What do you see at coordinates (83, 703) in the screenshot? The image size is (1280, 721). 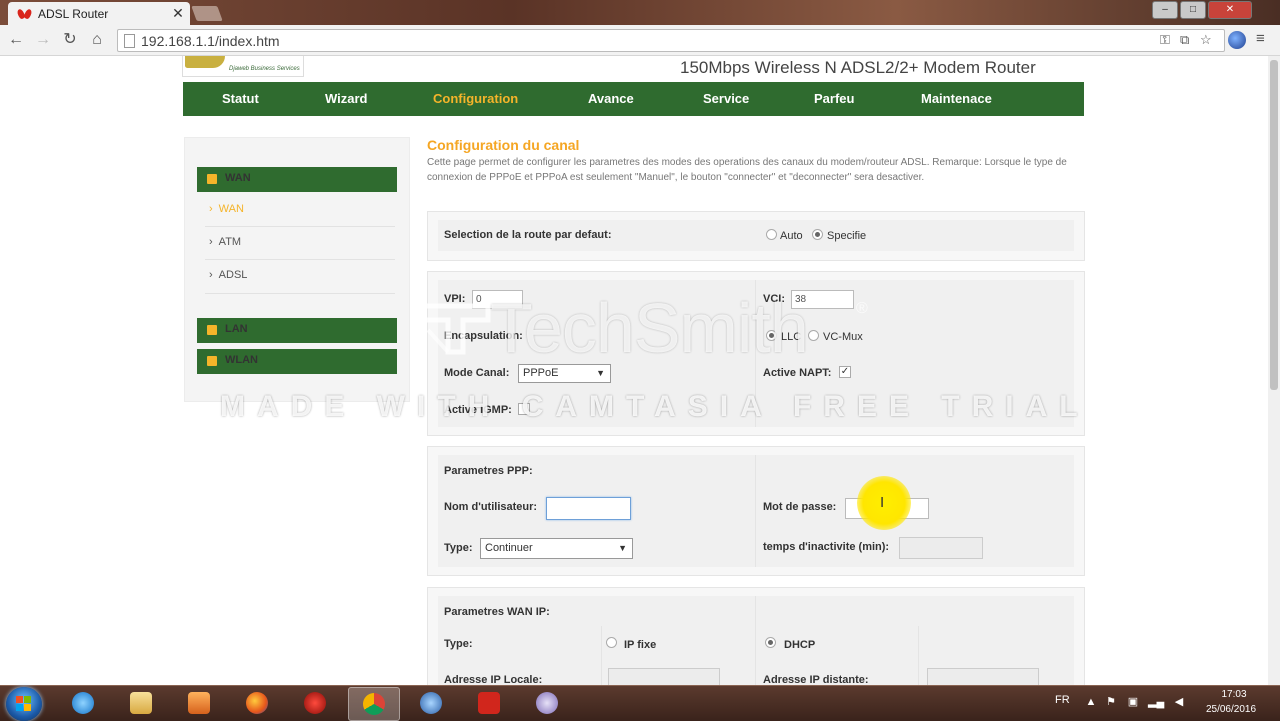 I see `taskbar-internet-explorer` at bounding box center [83, 703].